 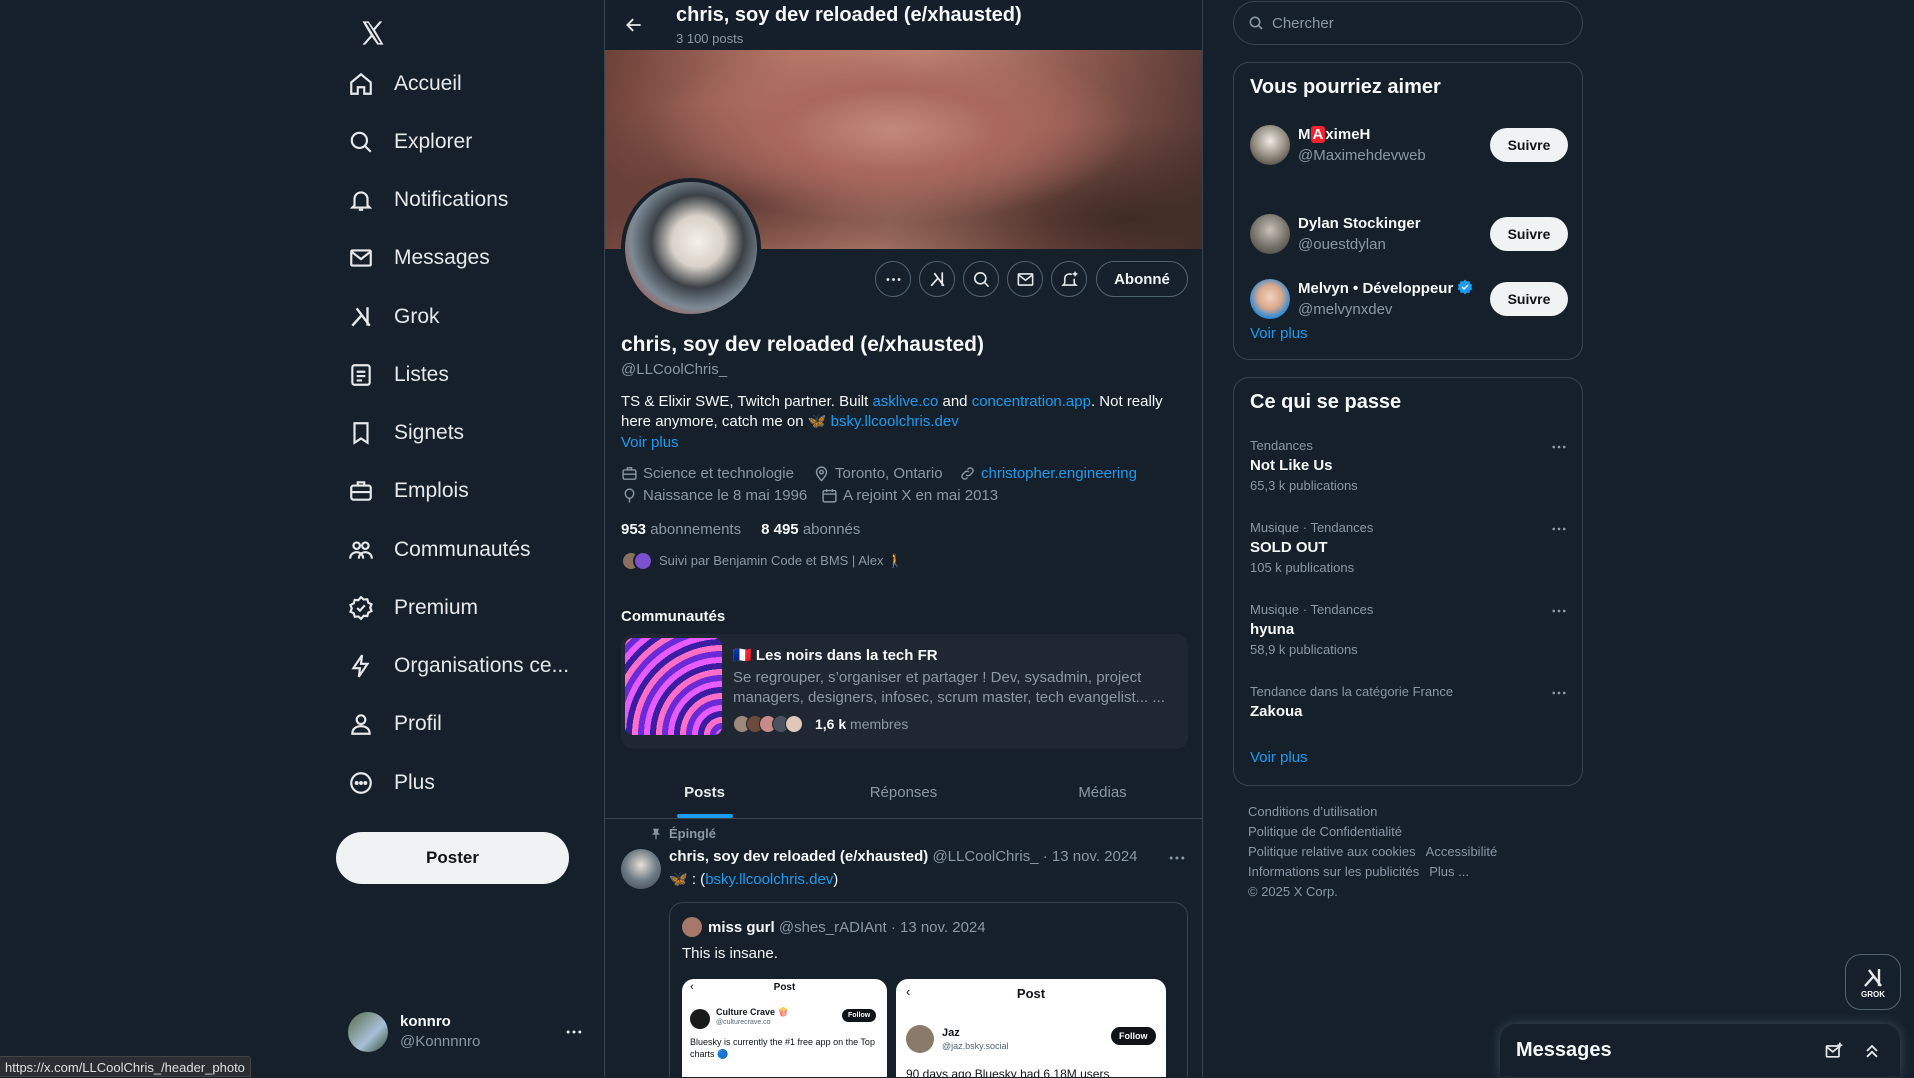 What do you see at coordinates (1409, 234) in the screenshot?
I see `suggestion-item: Dylan Stockinger @ouestdylan Suivre` at bounding box center [1409, 234].